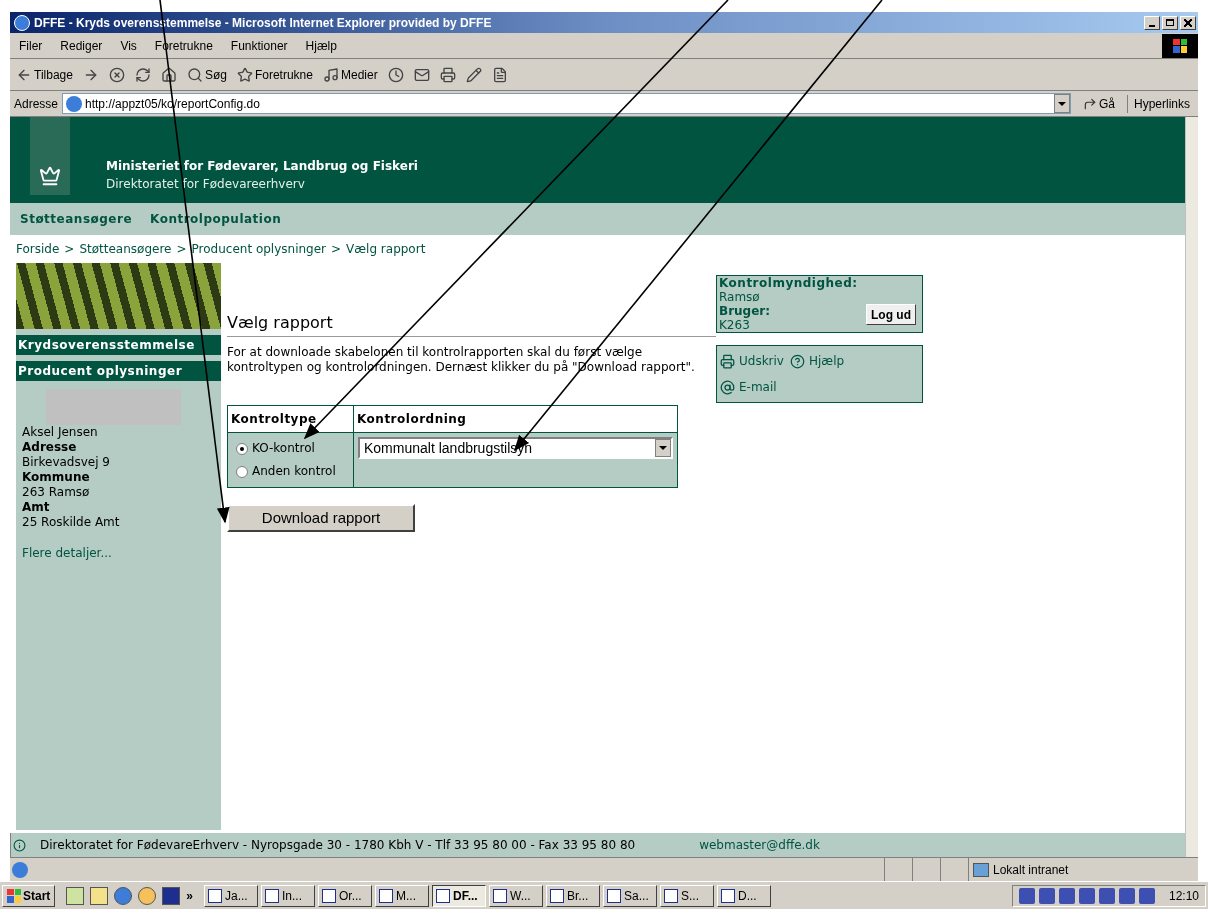 The width and height of the screenshot is (1208, 913). What do you see at coordinates (1183, 896) in the screenshot?
I see `clock: 12:10` at bounding box center [1183, 896].